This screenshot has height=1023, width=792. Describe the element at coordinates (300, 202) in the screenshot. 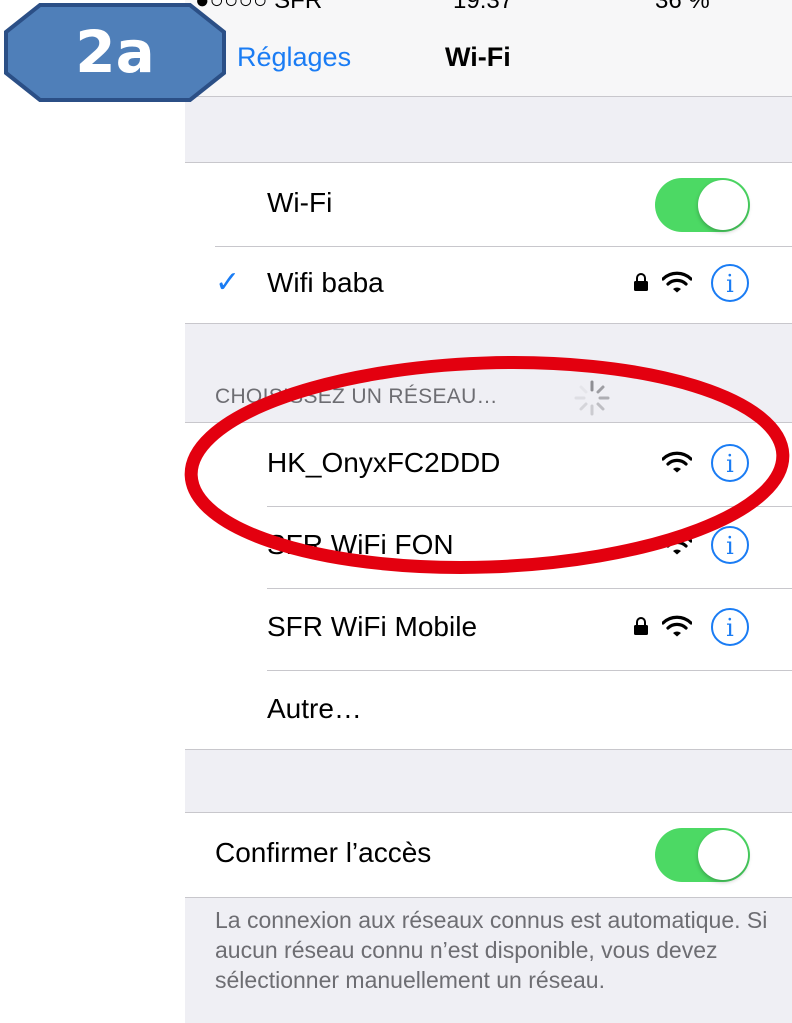

I see `wifi-toggle-label: Wi-Fi` at that location.